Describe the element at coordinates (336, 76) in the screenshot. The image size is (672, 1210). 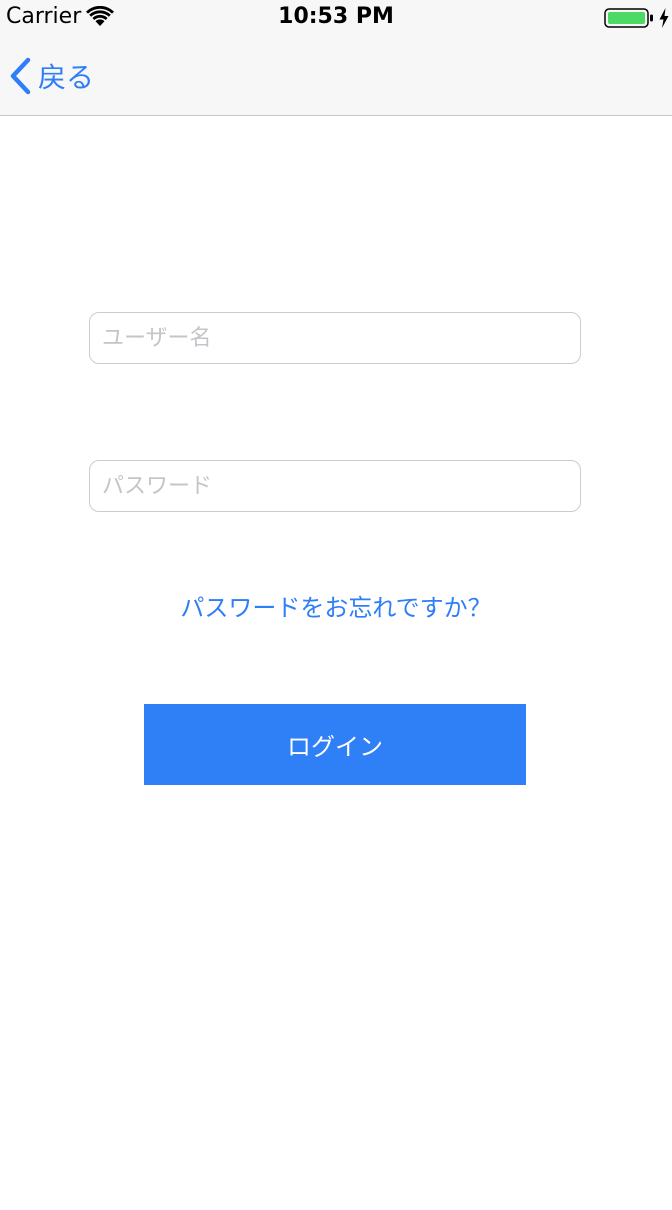
I see `navigation-bar: 戻る` at that location.